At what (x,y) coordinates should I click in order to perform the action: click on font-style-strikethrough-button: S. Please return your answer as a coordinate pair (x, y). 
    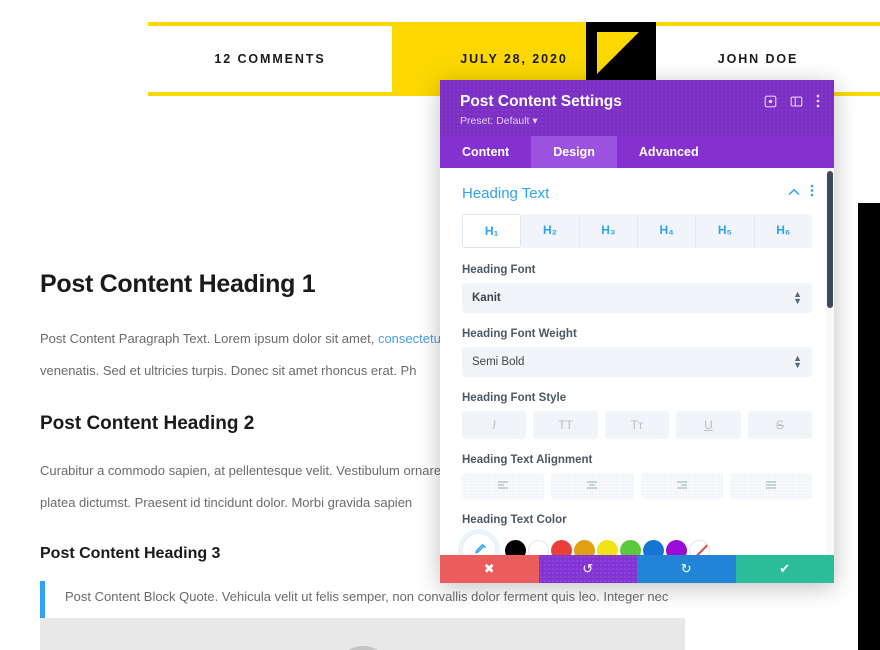
    Looking at the image, I should click on (780, 425).